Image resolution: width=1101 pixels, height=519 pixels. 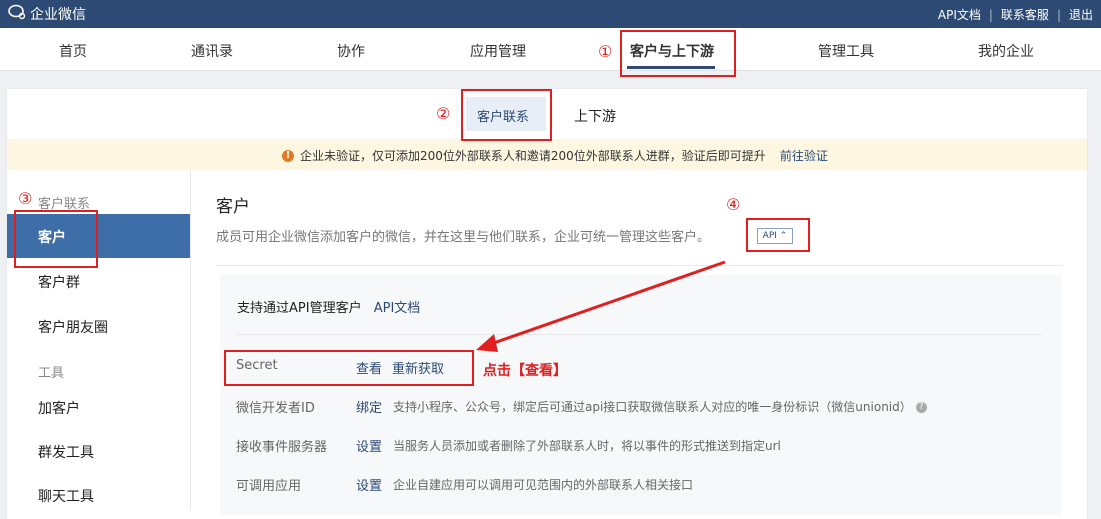 What do you see at coordinates (959, 14) in the screenshot?
I see `api-docs-link: API文档` at bounding box center [959, 14].